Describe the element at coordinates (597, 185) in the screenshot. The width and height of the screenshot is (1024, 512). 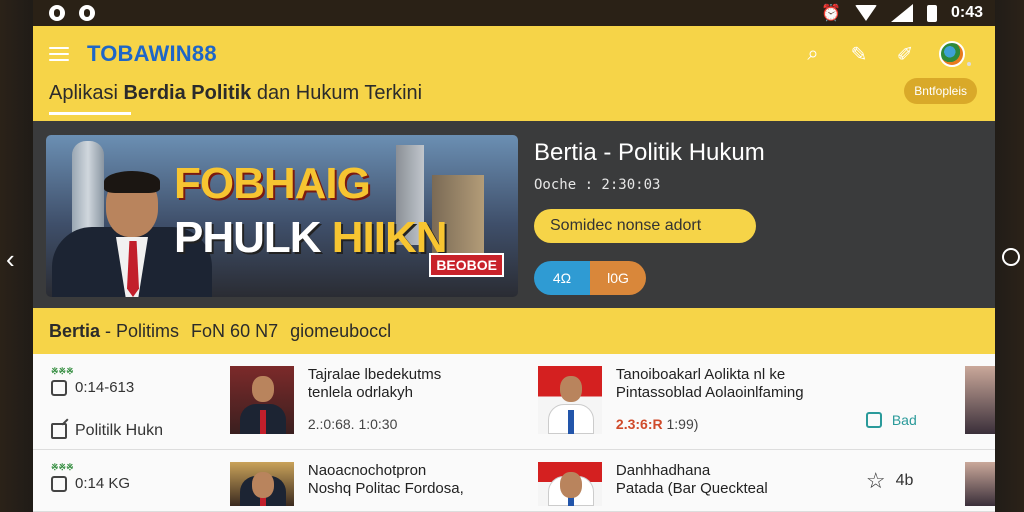
I see `hero-date: Ooche : 2:30:03` at that location.